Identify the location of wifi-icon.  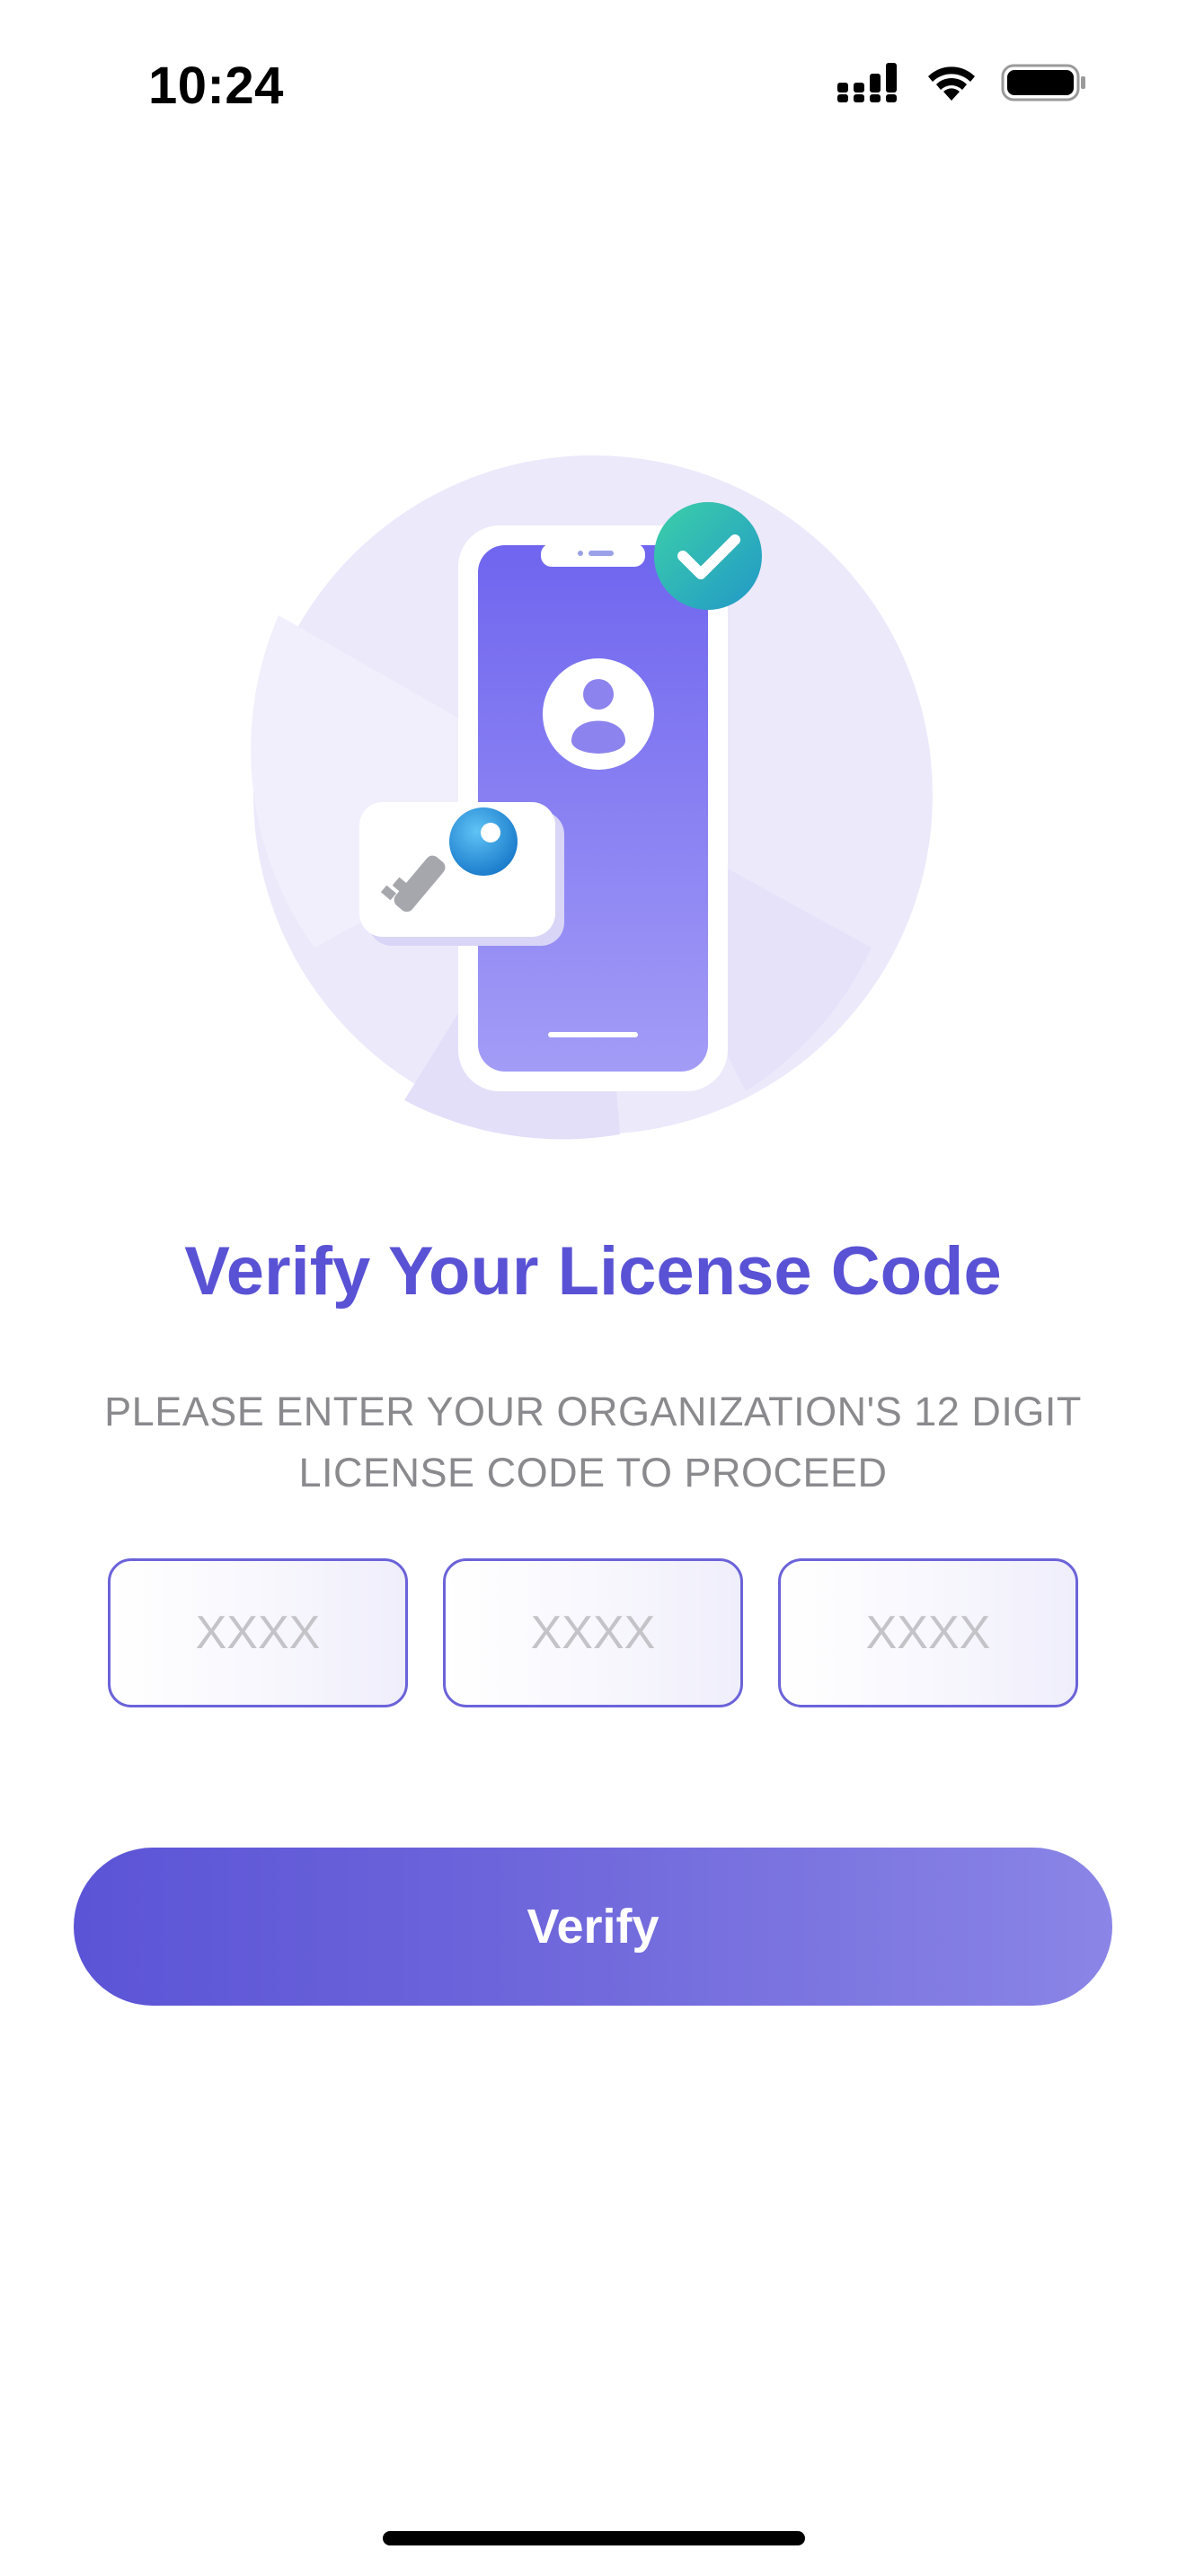
(951, 83).